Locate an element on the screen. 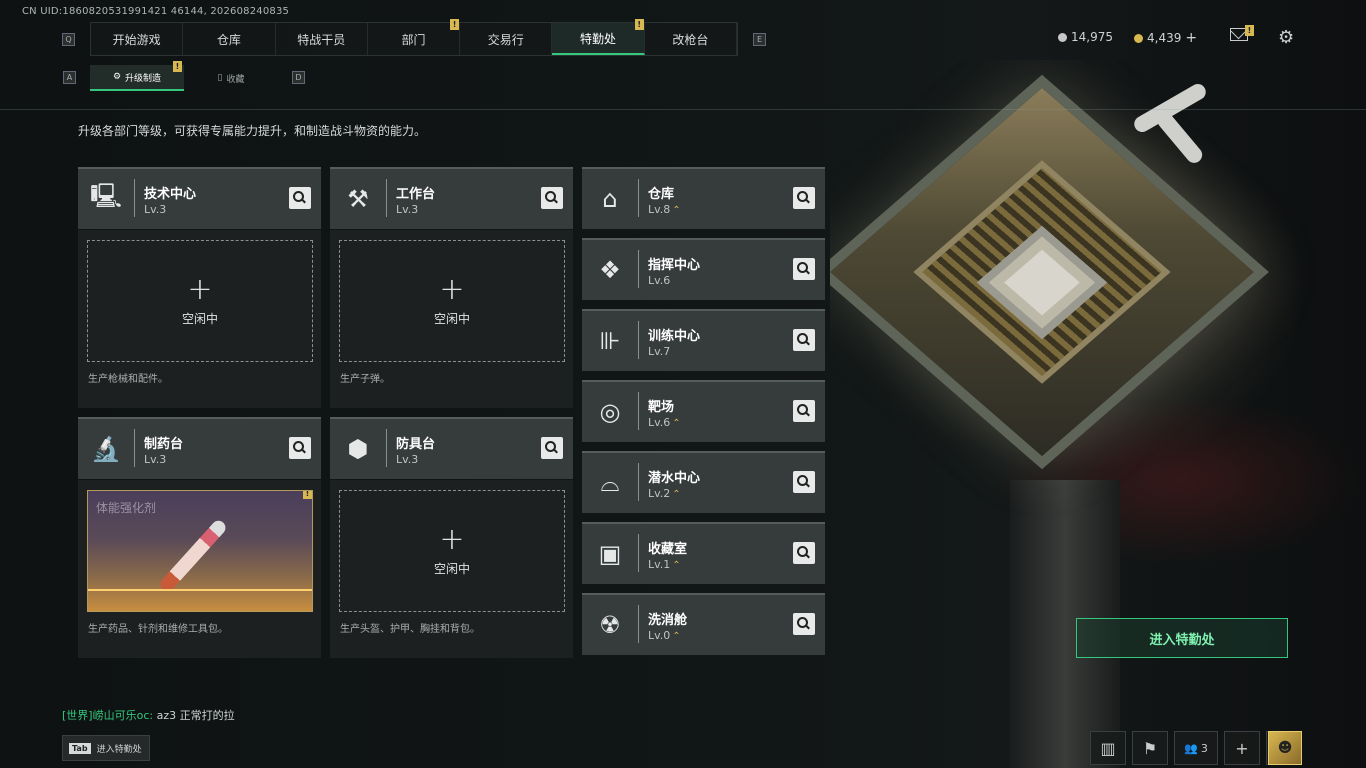  silver-currency: 14,975 is located at coordinates (1085, 37).